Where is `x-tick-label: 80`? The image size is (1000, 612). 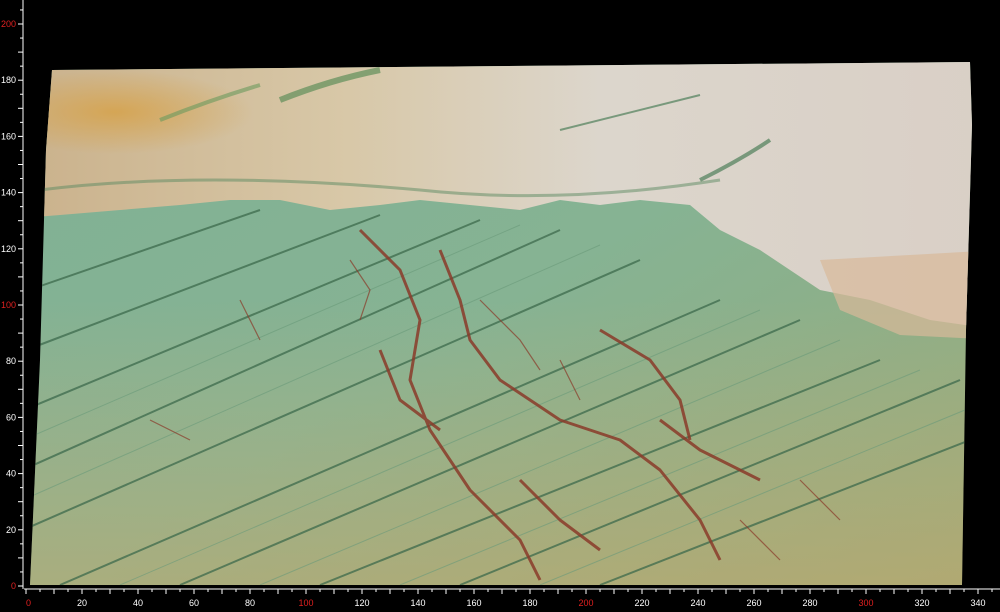 x-tick-label: 80 is located at coordinates (250, 603).